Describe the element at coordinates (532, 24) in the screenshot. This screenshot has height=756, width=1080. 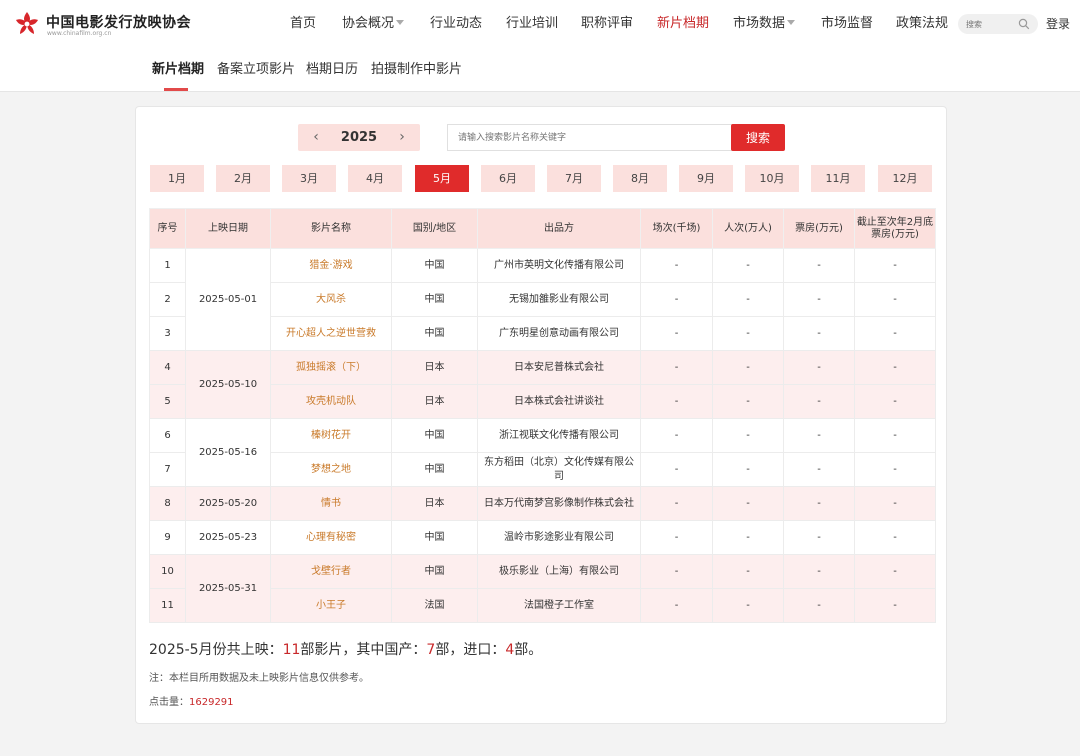
I see `nav-item-training: 行业培训` at that location.